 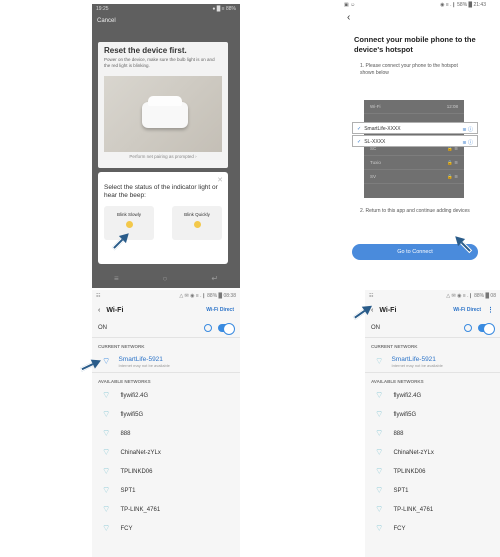 I want to click on status-bar: ▣ ☺ ◉ ≡ .❙ 58% █ 21:43, so click(x=415, y=5).